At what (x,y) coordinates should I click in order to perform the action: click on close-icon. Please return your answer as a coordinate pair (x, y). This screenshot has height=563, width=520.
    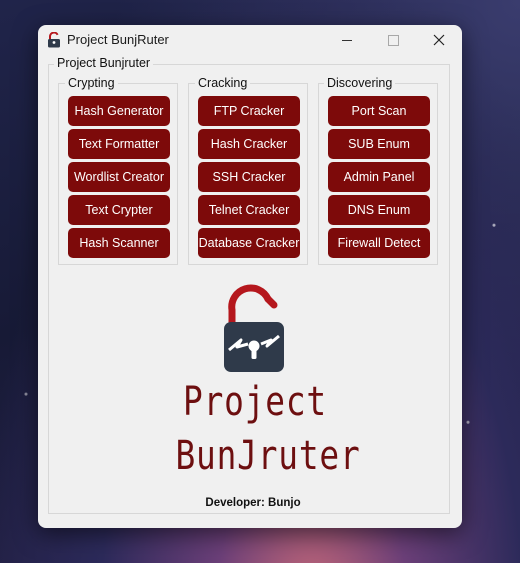
    Looking at the image, I should click on (439, 40).